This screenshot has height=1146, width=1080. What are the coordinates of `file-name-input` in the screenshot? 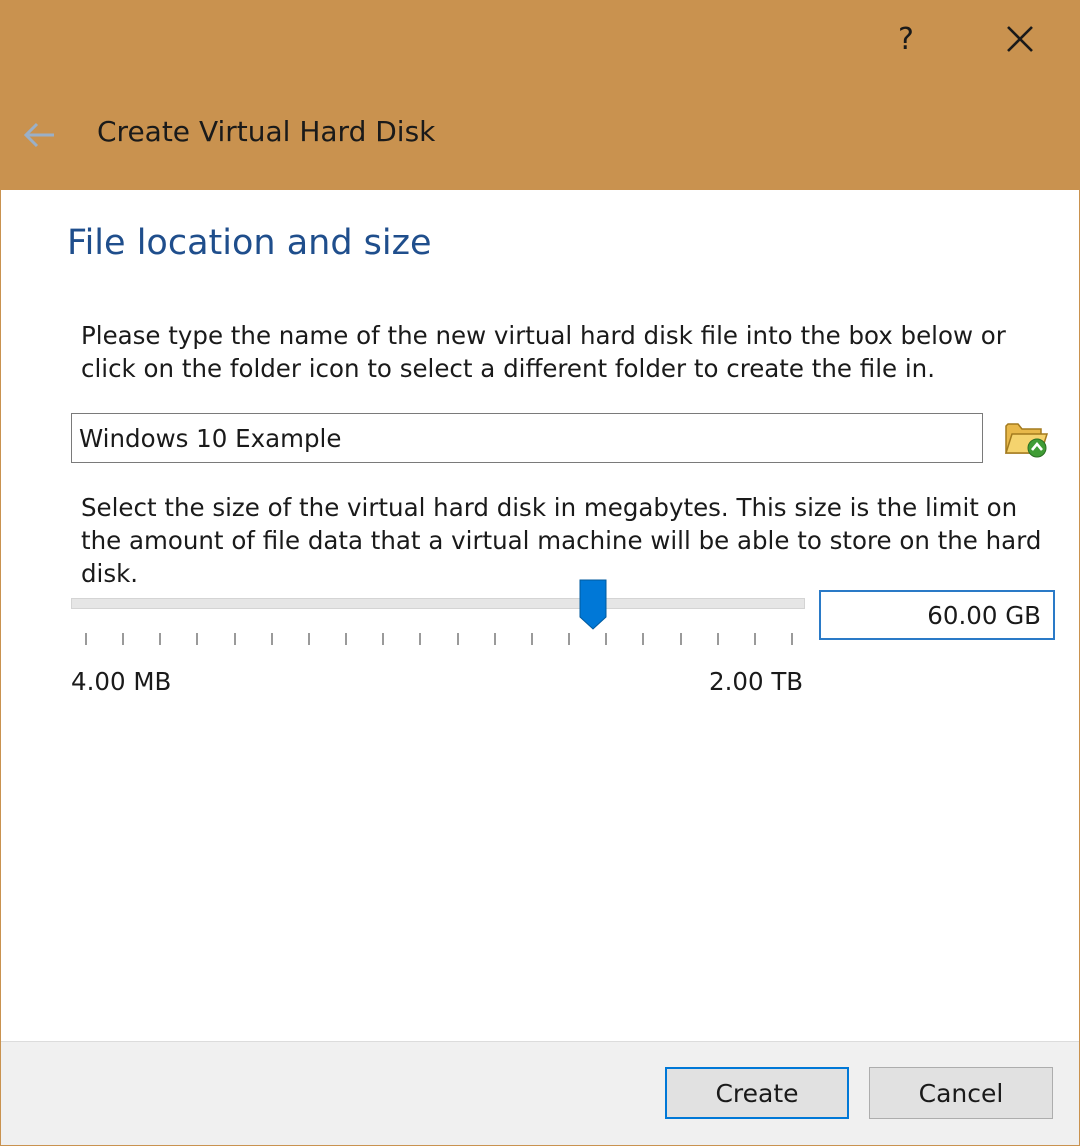 It's located at (527, 438).